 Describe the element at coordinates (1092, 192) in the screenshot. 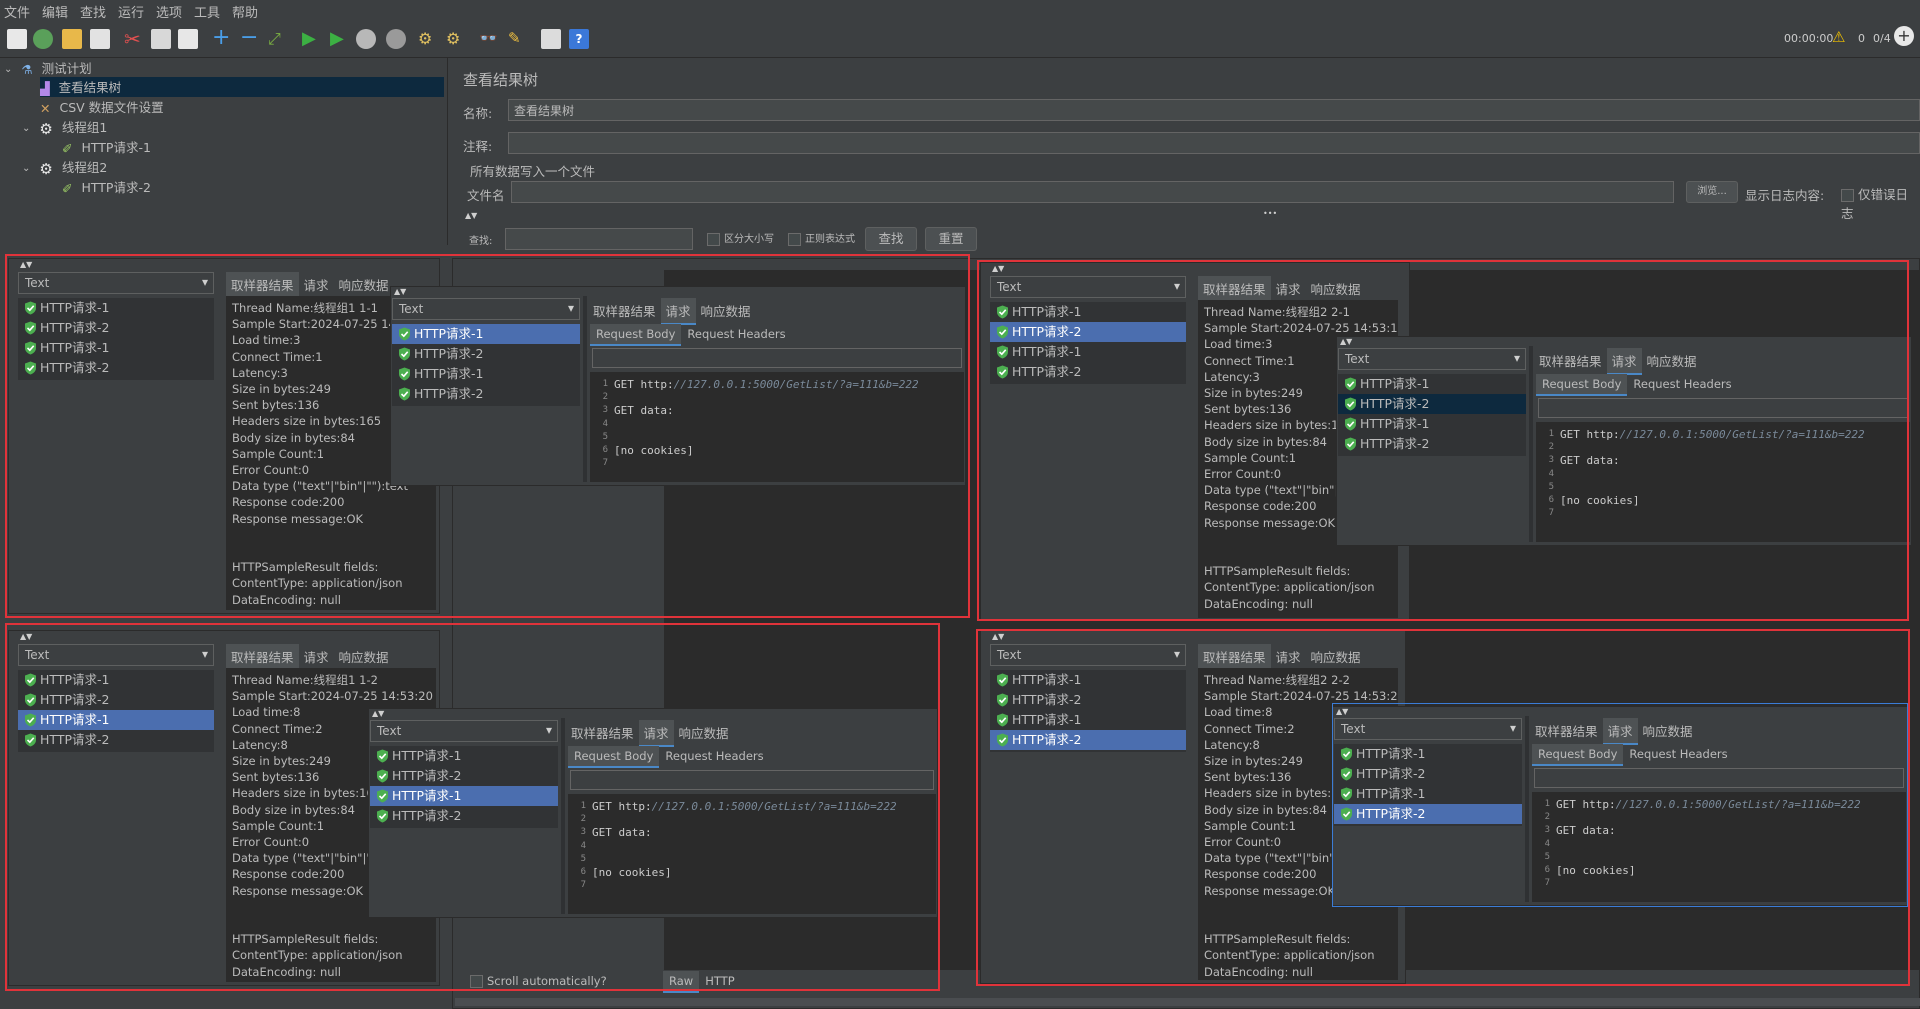

I see `filename-field` at that location.